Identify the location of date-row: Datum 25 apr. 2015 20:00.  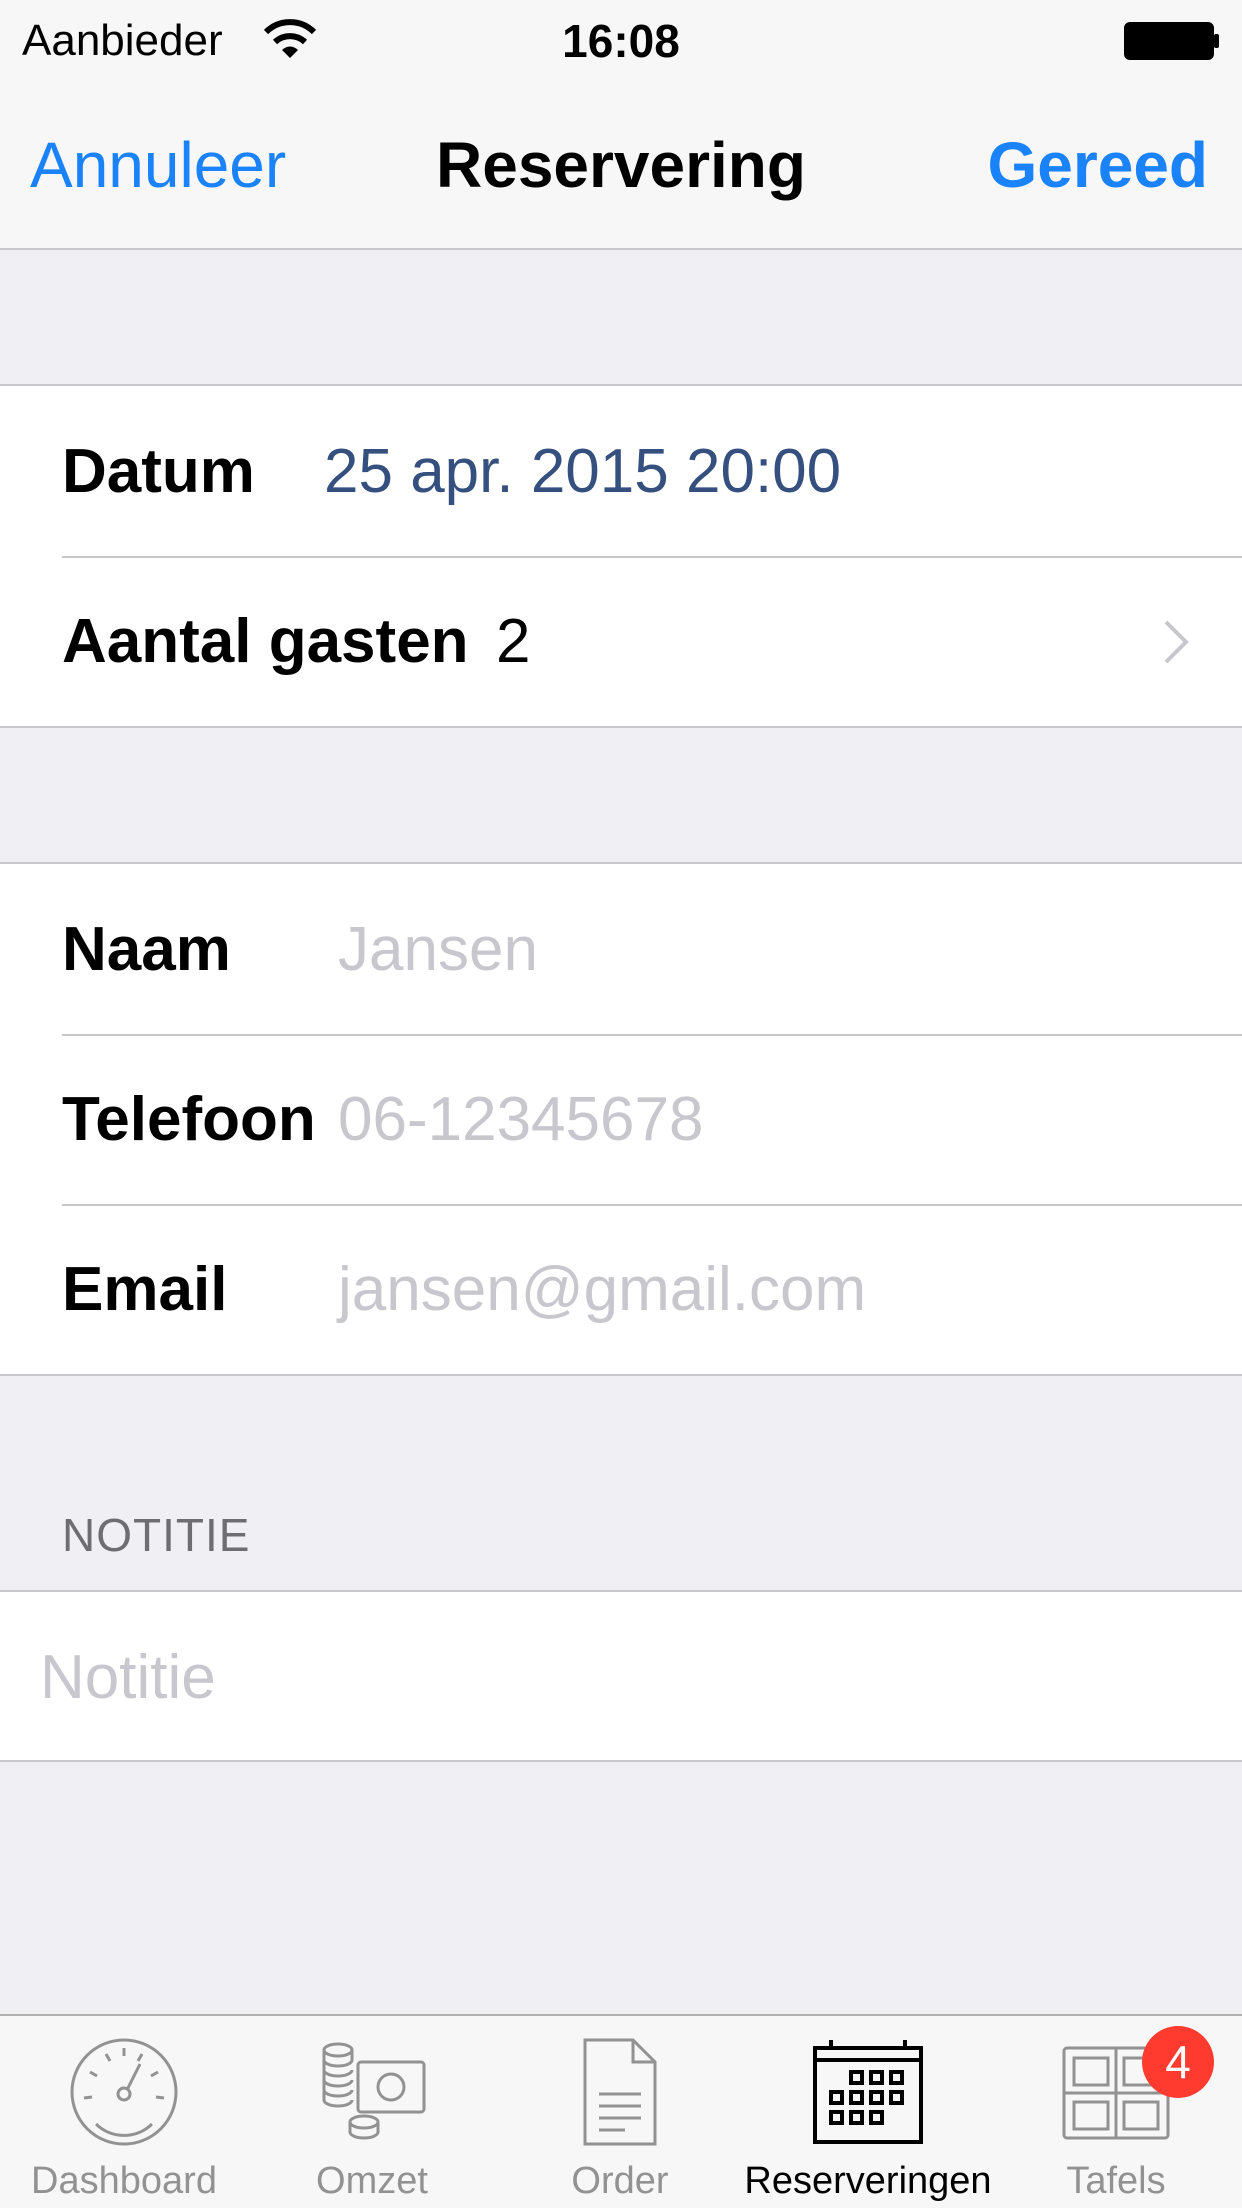
(621, 471).